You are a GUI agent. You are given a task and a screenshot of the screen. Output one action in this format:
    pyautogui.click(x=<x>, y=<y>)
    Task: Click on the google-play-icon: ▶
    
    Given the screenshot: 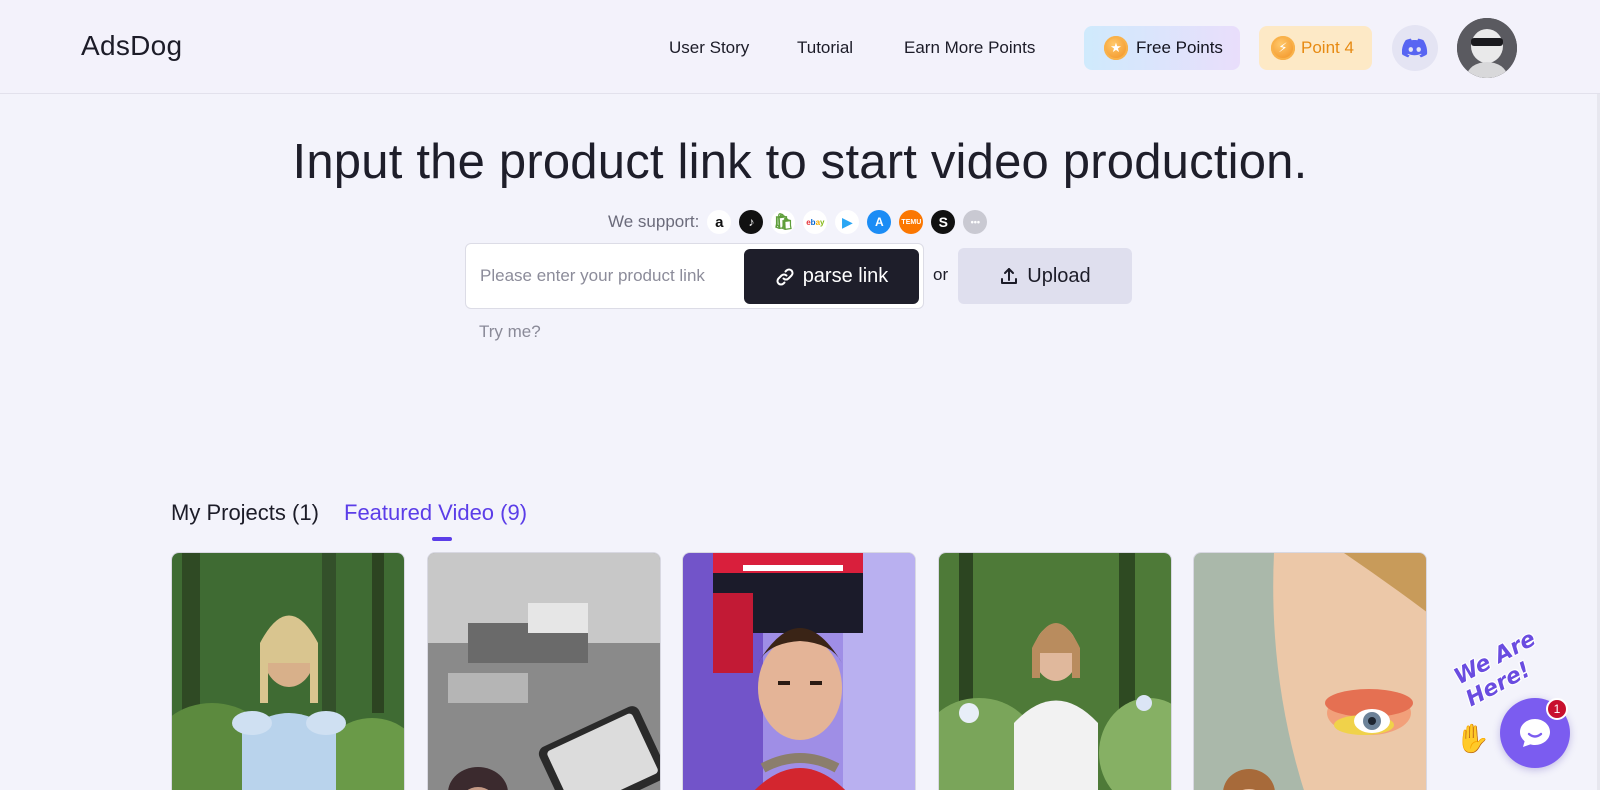 What is the action you would take?
    pyautogui.click(x=847, y=222)
    